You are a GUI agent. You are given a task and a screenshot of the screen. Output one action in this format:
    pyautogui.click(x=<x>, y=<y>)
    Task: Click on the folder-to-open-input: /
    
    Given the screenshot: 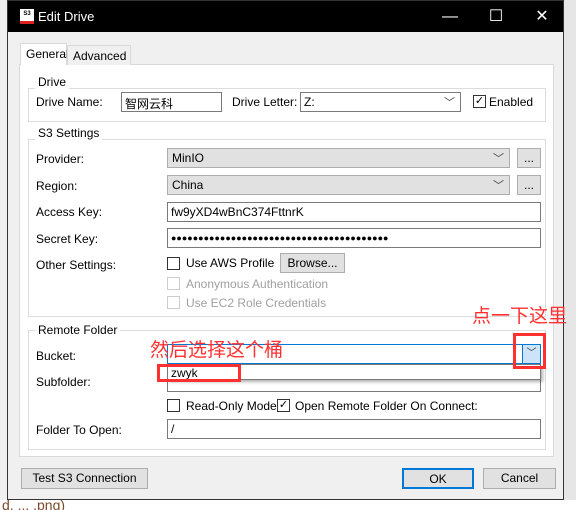 What is the action you would take?
    pyautogui.click(x=354, y=429)
    